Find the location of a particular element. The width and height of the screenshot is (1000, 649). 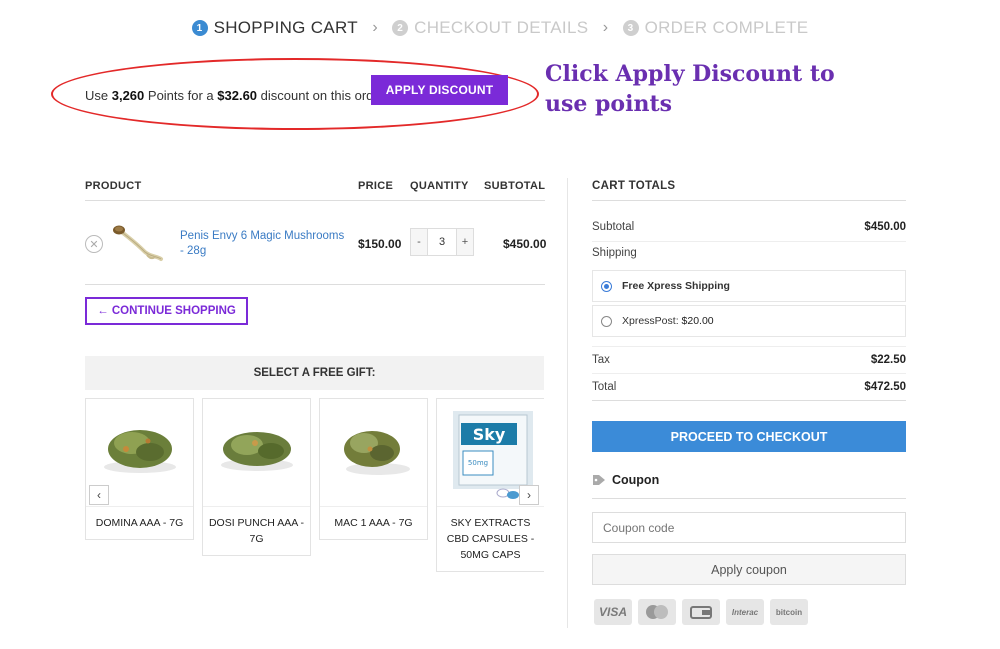

gift-item: DOMINA AAA - 7G is located at coordinates (139, 469).